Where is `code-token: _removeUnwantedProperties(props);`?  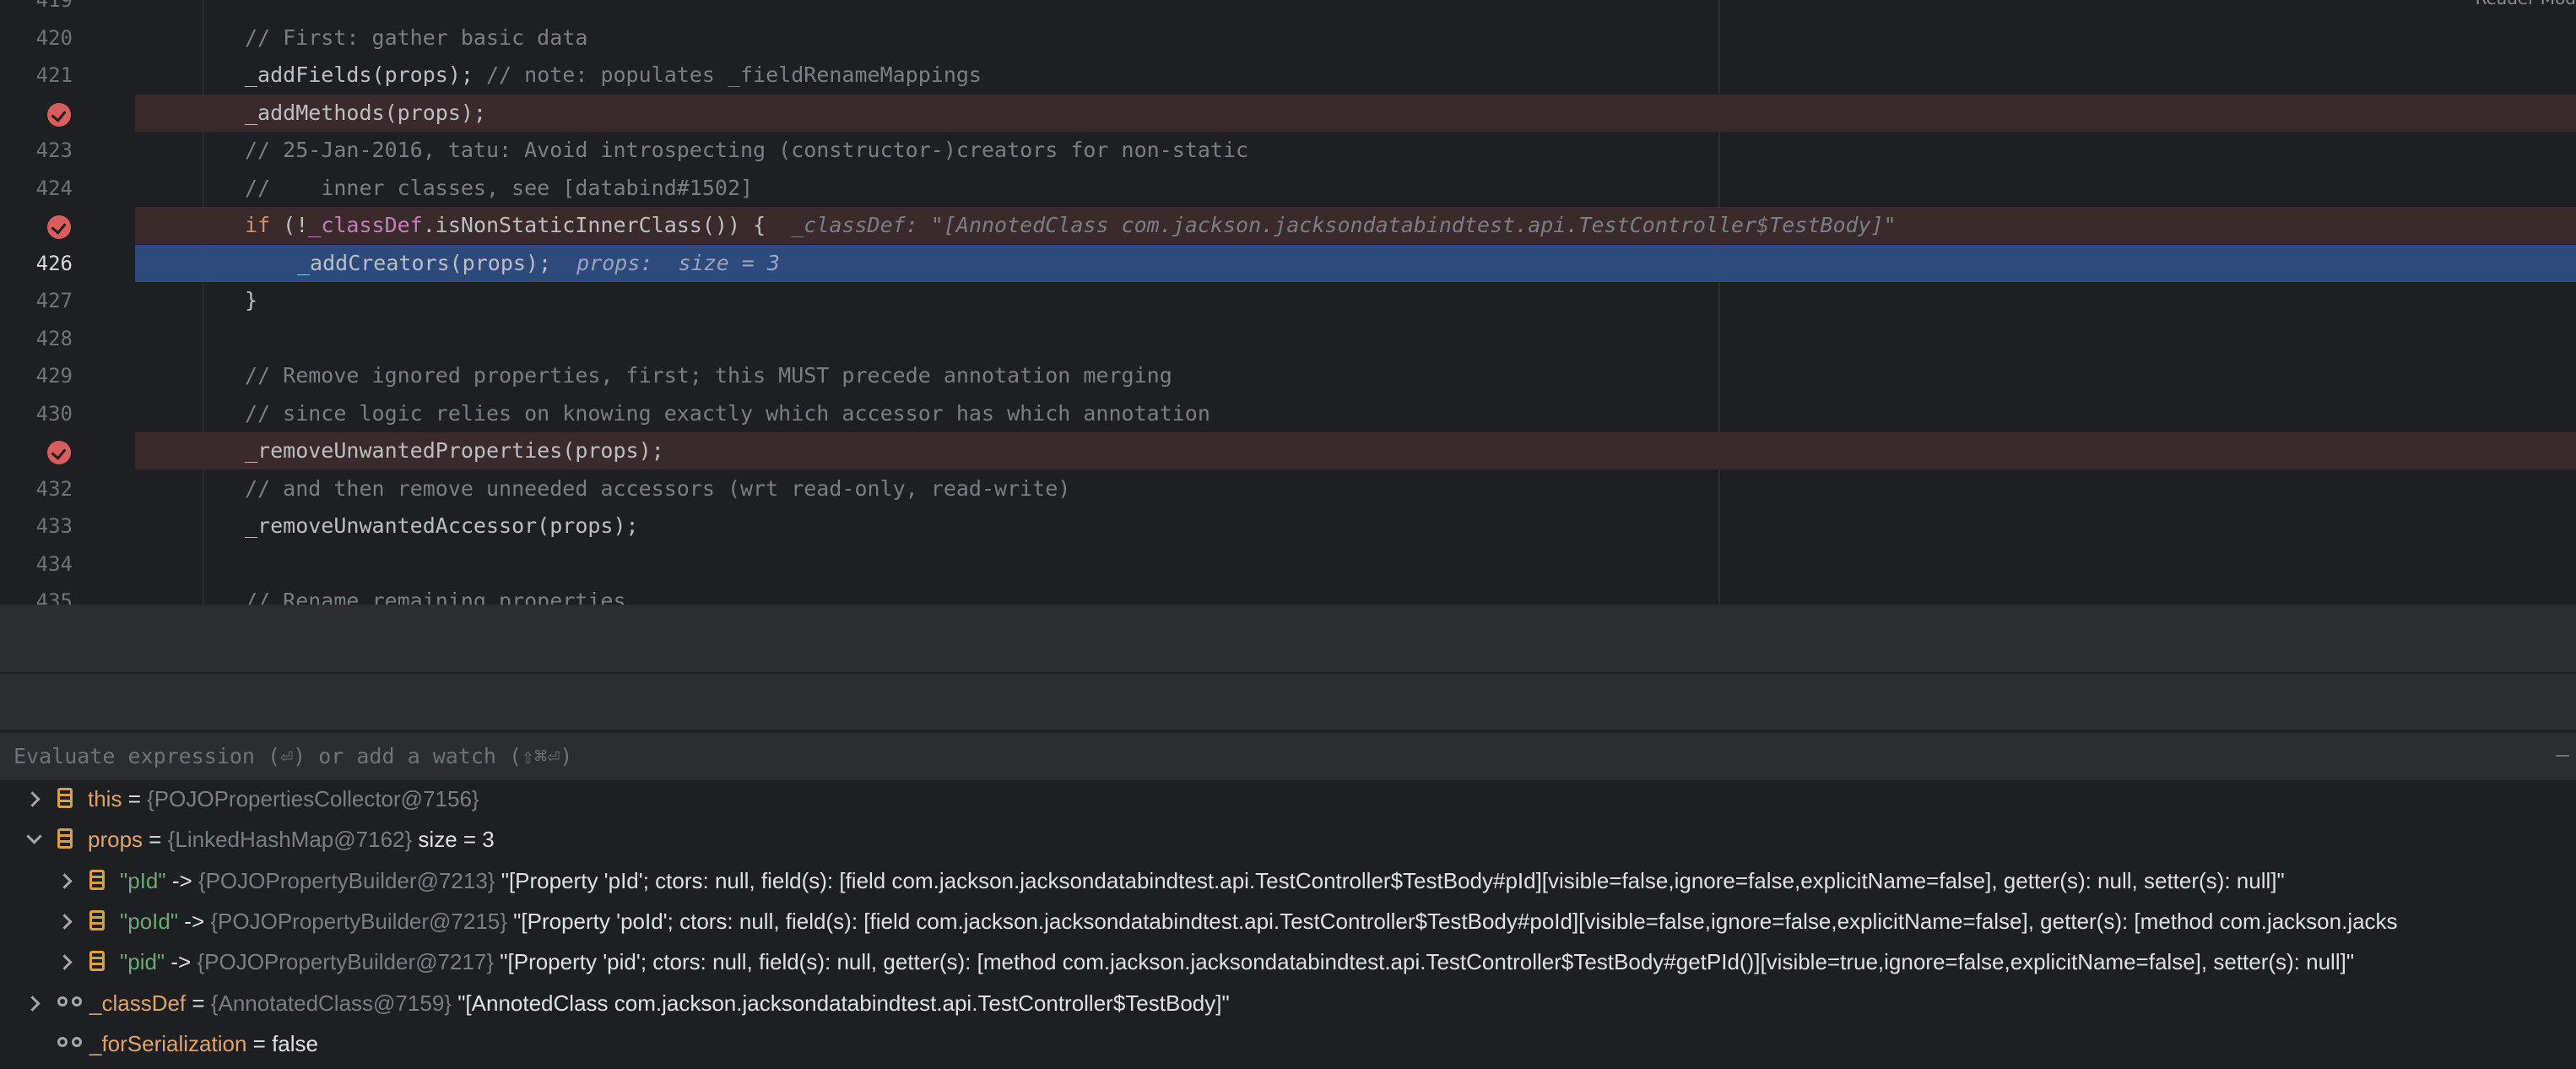
code-token: _removeUnwantedProperties(props); is located at coordinates (454, 450).